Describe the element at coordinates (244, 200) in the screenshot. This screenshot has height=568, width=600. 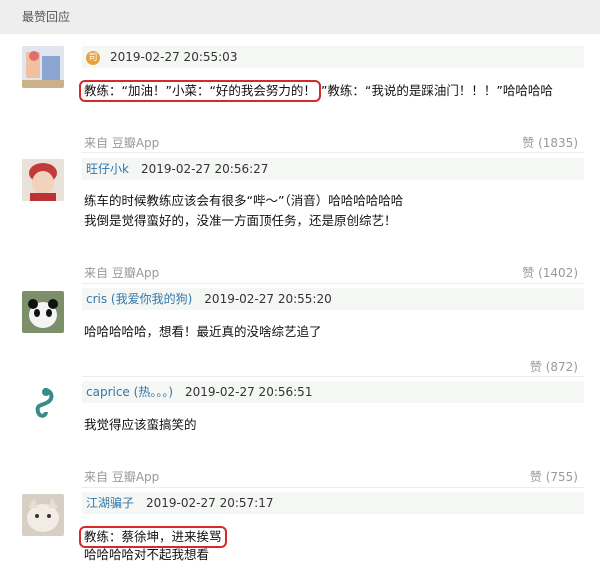
I see `comment-text: 练车的时候教练应该会有很多“哔～”（消音）哈哈哈哈哈哈` at that location.